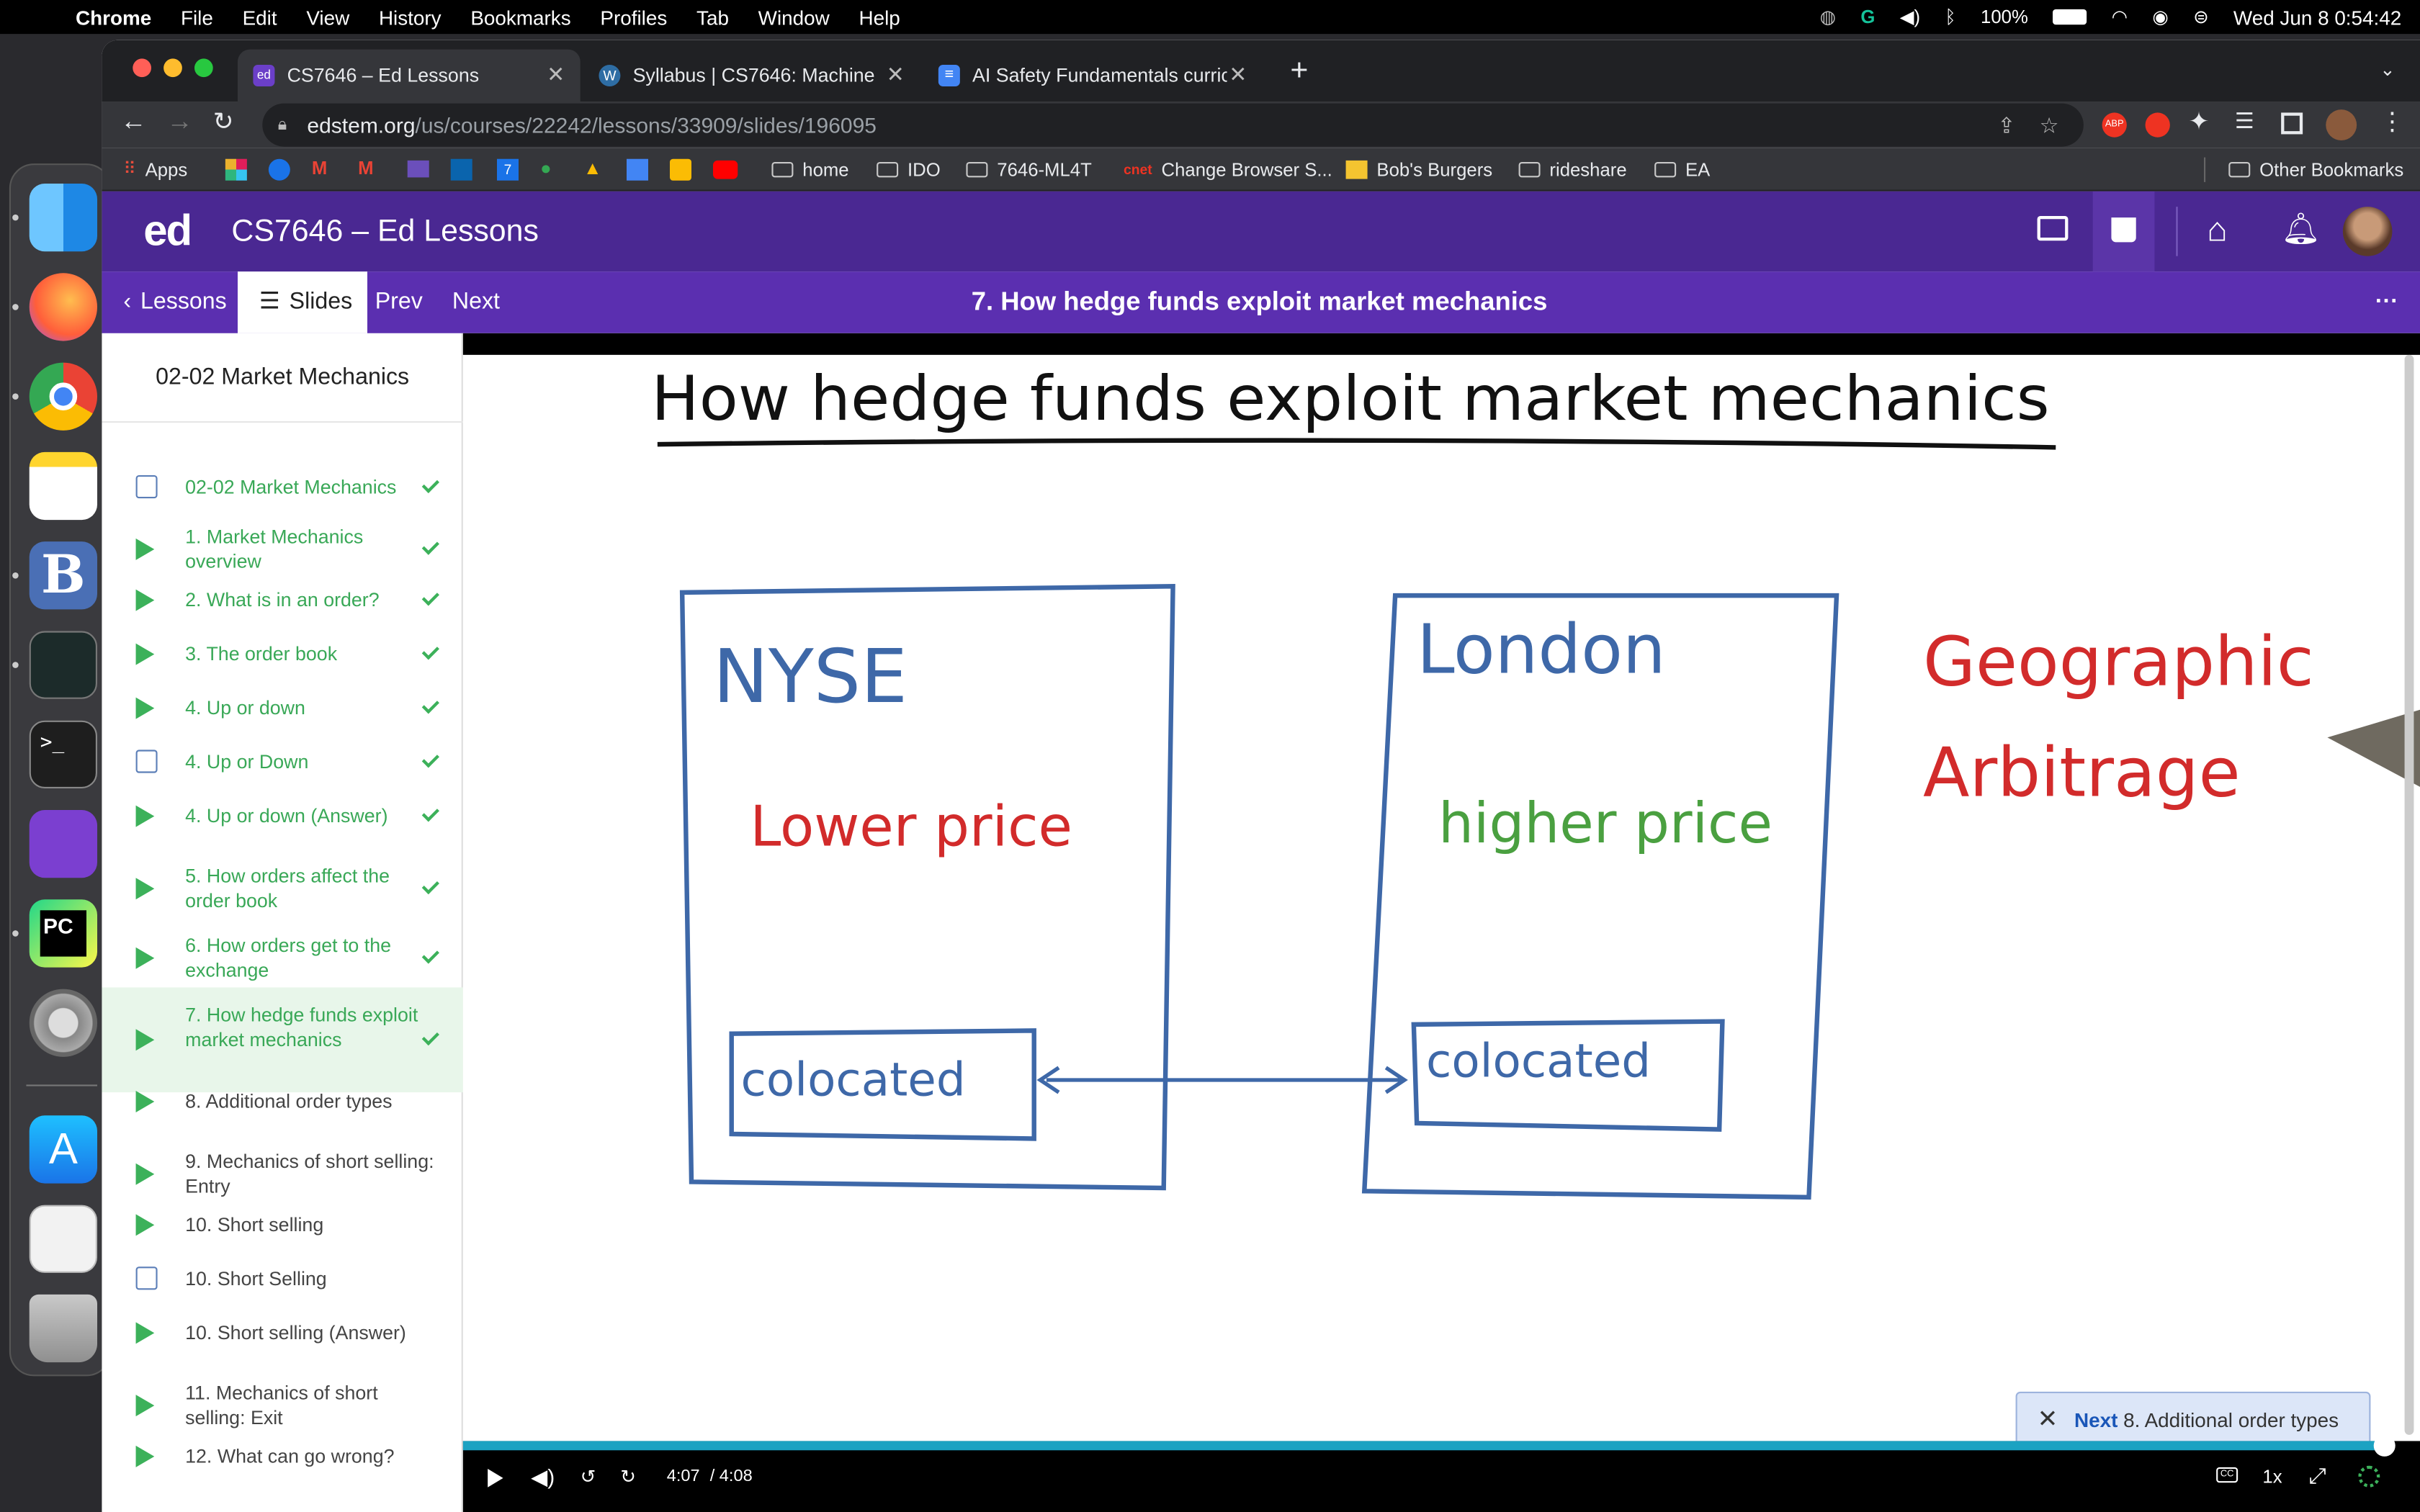 The width and height of the screenshot is (2420, 1512). What do you see at coordinates (303, 302) in the screenshot?
I see `slides-toggle-button: ☰ Slides` at bounding box center [303, 302].